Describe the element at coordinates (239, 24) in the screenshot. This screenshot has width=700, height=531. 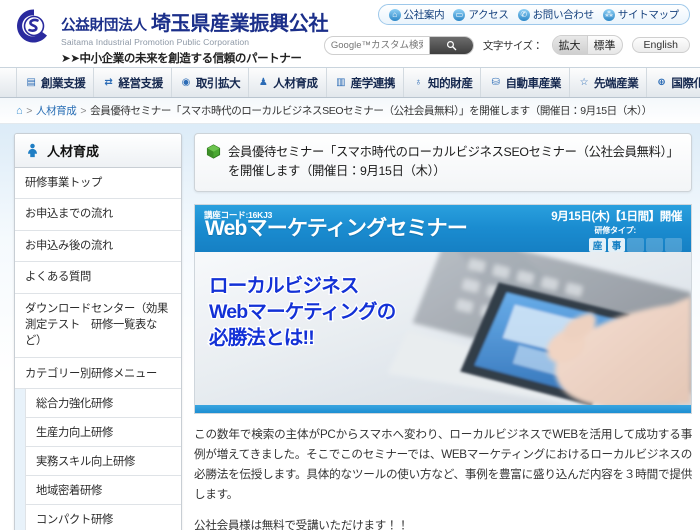
I see `logo-name: 埼玉県産業振興公社` at that location.